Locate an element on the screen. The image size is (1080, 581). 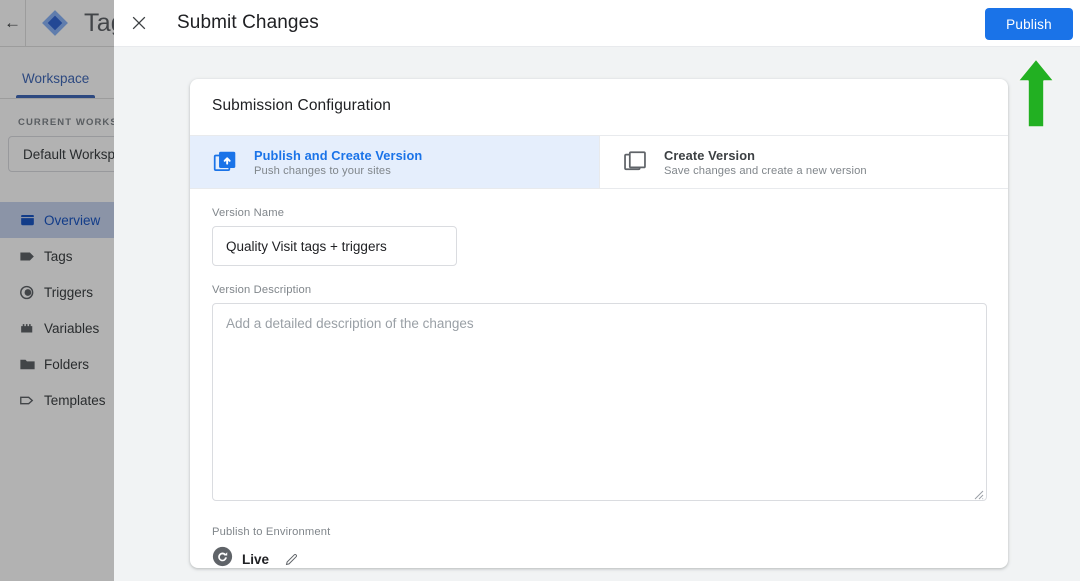
modal-scrim is located at coordinates (57, 290).